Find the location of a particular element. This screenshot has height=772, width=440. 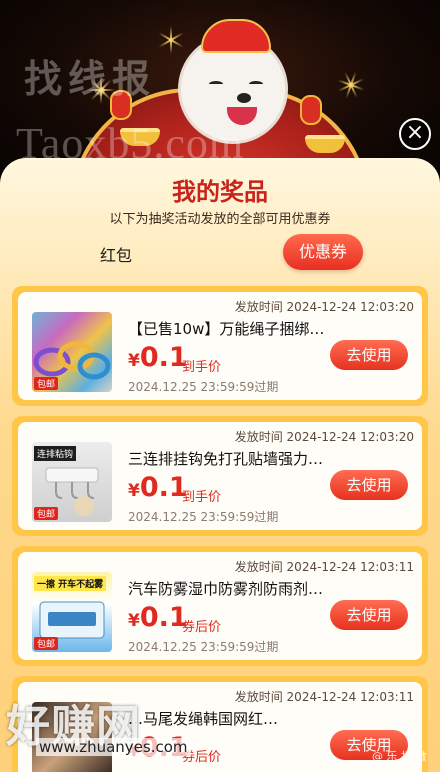

lantern-icon is located at coordinates (311, 110).